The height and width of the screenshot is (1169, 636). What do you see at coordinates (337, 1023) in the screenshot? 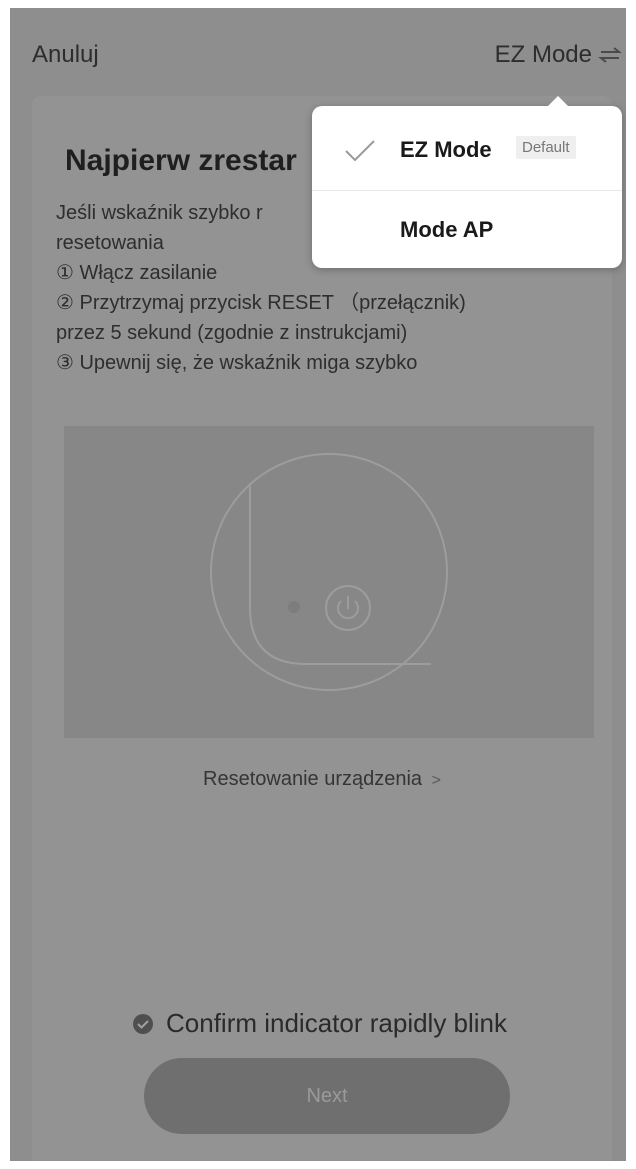
I see `confirm-label: Confirm indicator rapidly blink` at bounding box center [337, 1023].